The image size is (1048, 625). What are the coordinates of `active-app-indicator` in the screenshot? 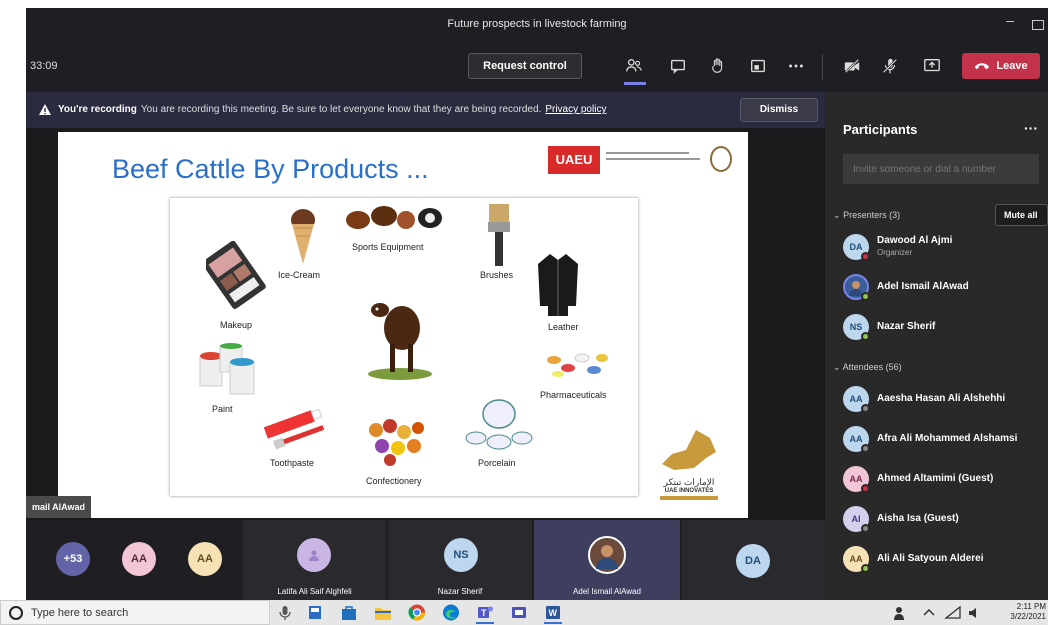 It's located at (485, 623).